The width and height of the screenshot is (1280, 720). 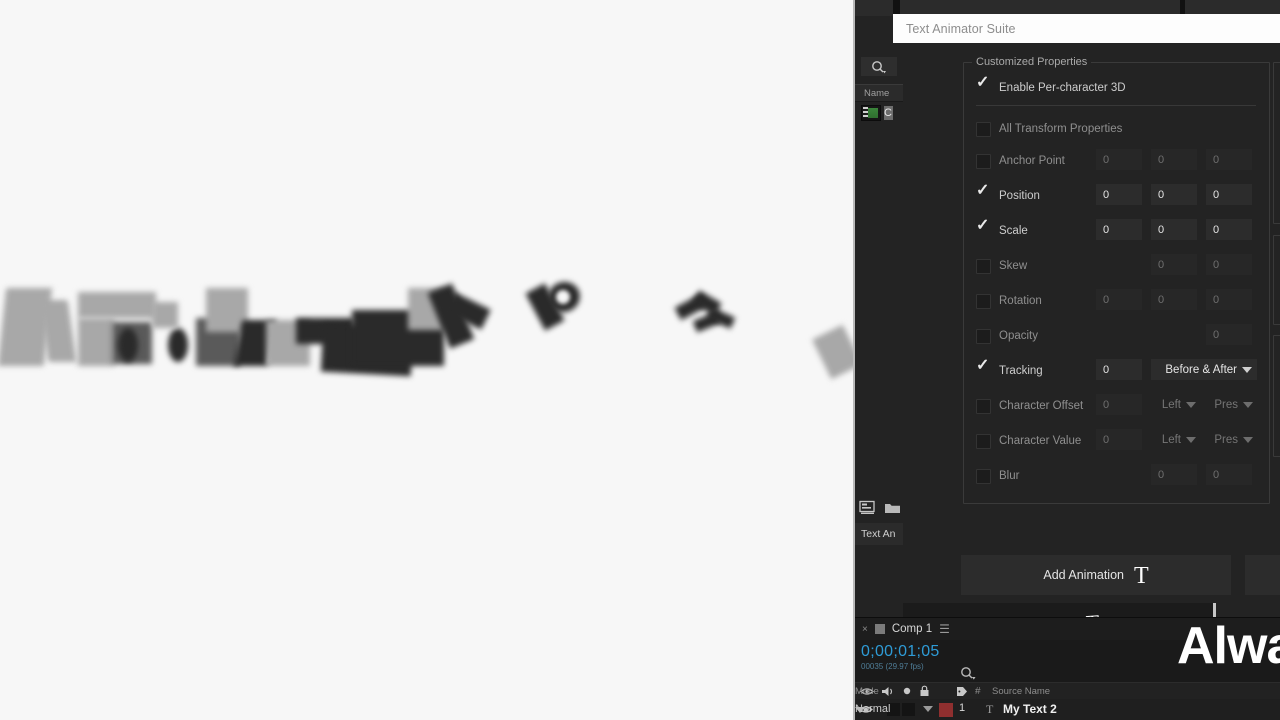 I want to click on row-position: Position, so click(x=1008, y=195).